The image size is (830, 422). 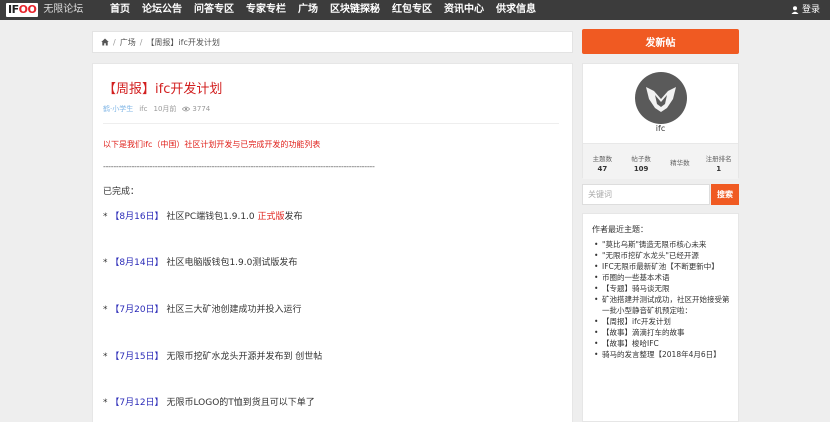 What do you see at coordinates (137, 263) in the screenshot?
I see `entry-date: 【8月14日】` at bounding box center [137, 263].